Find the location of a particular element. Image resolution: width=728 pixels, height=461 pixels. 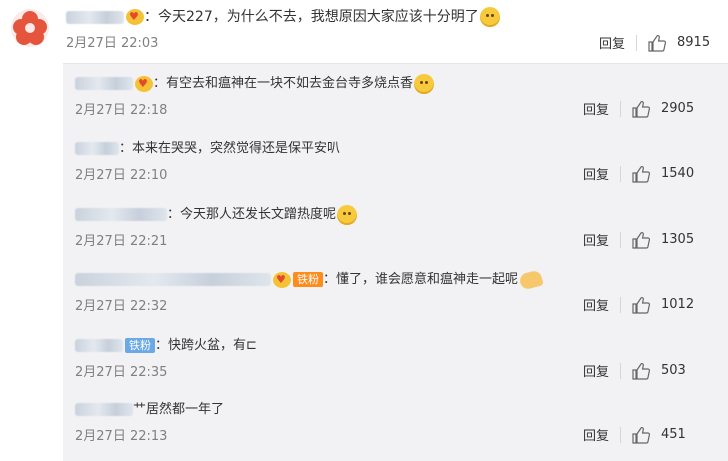

reply-actions: 回复 1540 is located at coordinates (639, 173).